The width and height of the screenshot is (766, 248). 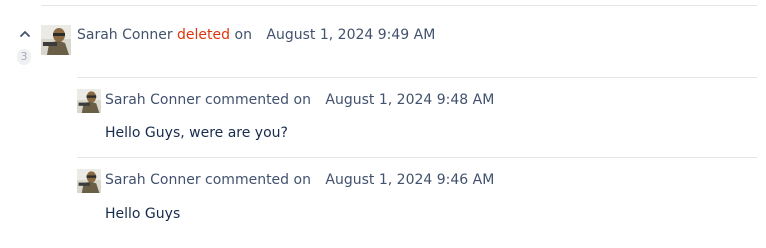 I want to click on comment-body: Hello Guys, were are you?, so click(x=196, y=133).